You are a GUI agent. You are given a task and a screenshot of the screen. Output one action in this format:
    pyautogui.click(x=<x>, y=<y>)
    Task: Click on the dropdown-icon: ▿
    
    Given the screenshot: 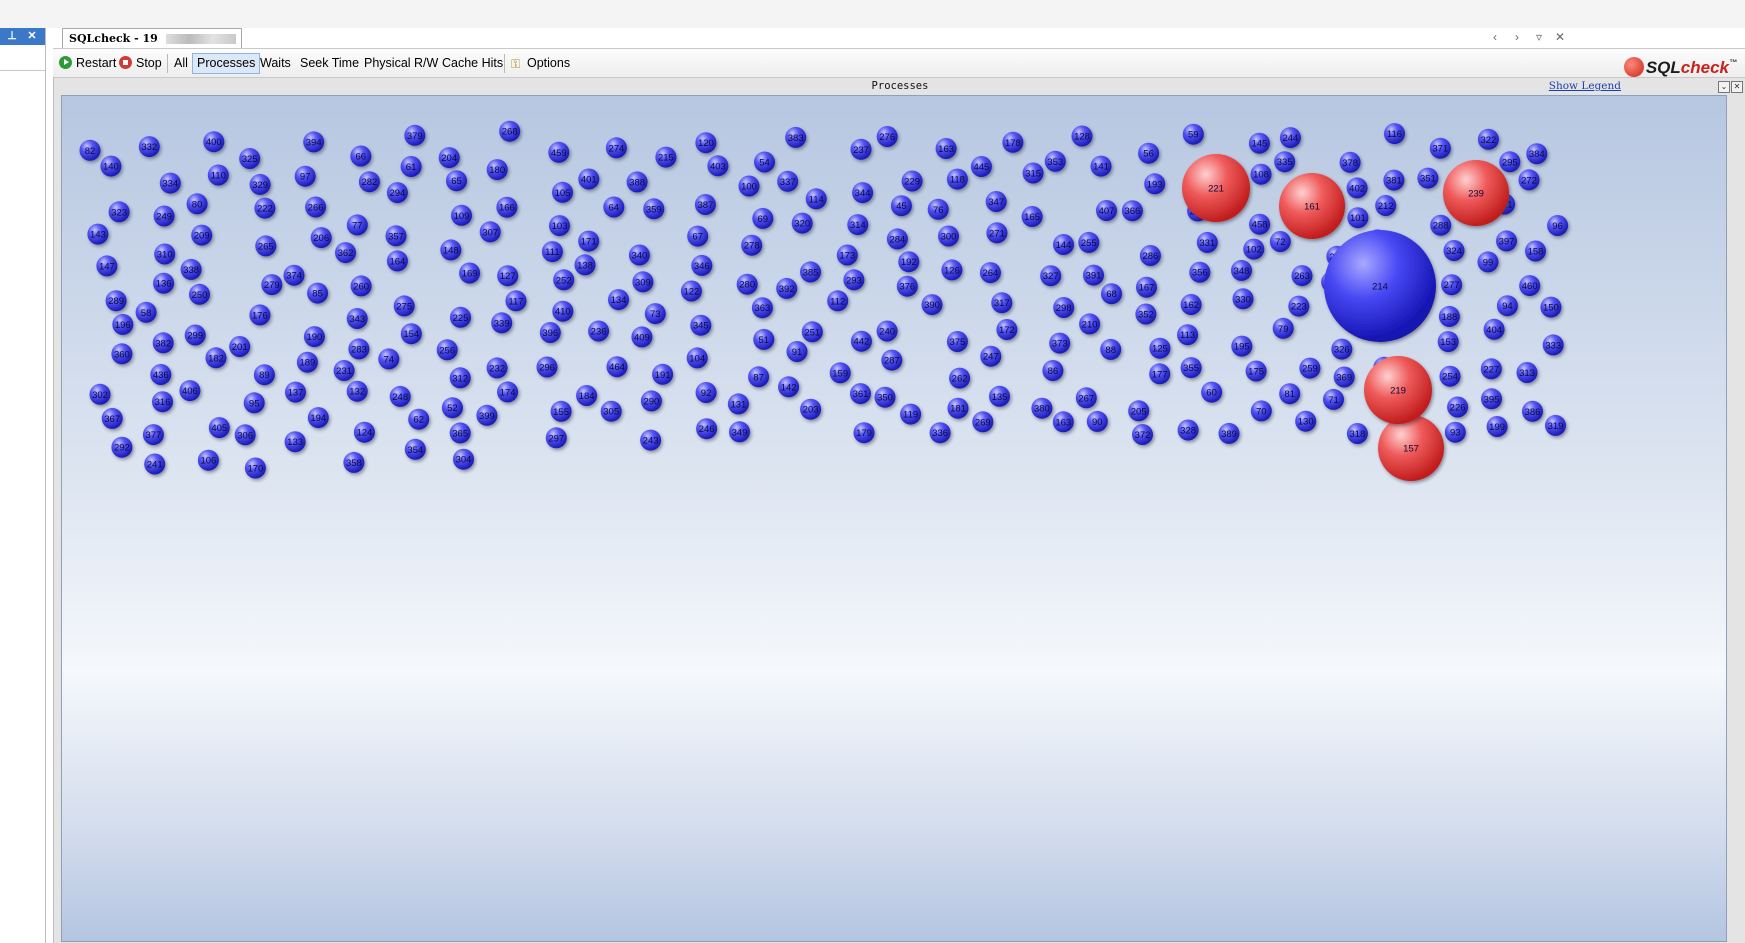 What is the action you would take?
    pyautogui.click(x=1539, y=37)
    